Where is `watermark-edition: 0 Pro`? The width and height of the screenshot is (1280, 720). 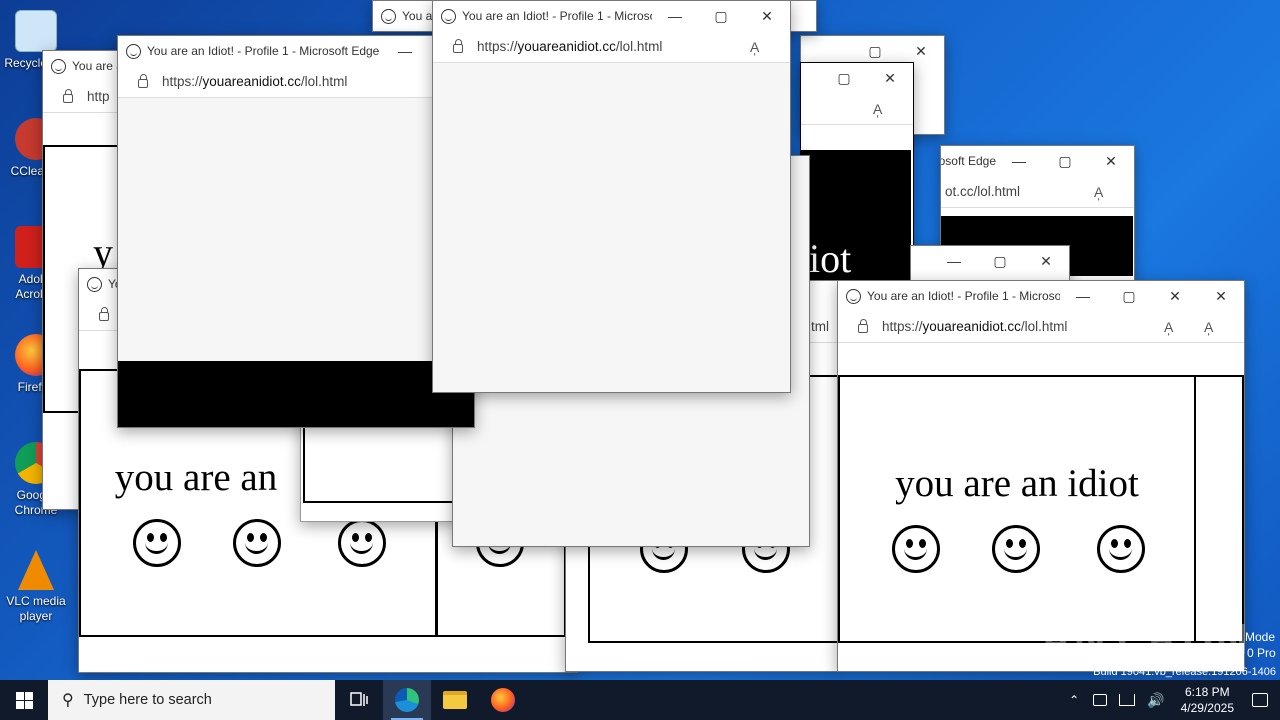
watermark-edition: 0 Pro is located at coordinates (1261, 653).